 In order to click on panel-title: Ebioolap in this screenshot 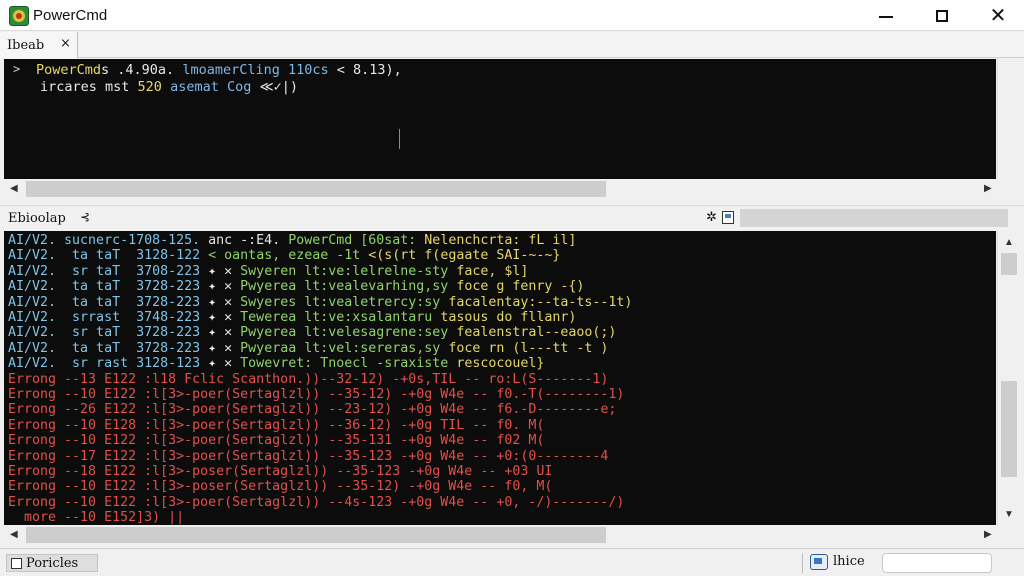, I will do `click(37, 218)`.